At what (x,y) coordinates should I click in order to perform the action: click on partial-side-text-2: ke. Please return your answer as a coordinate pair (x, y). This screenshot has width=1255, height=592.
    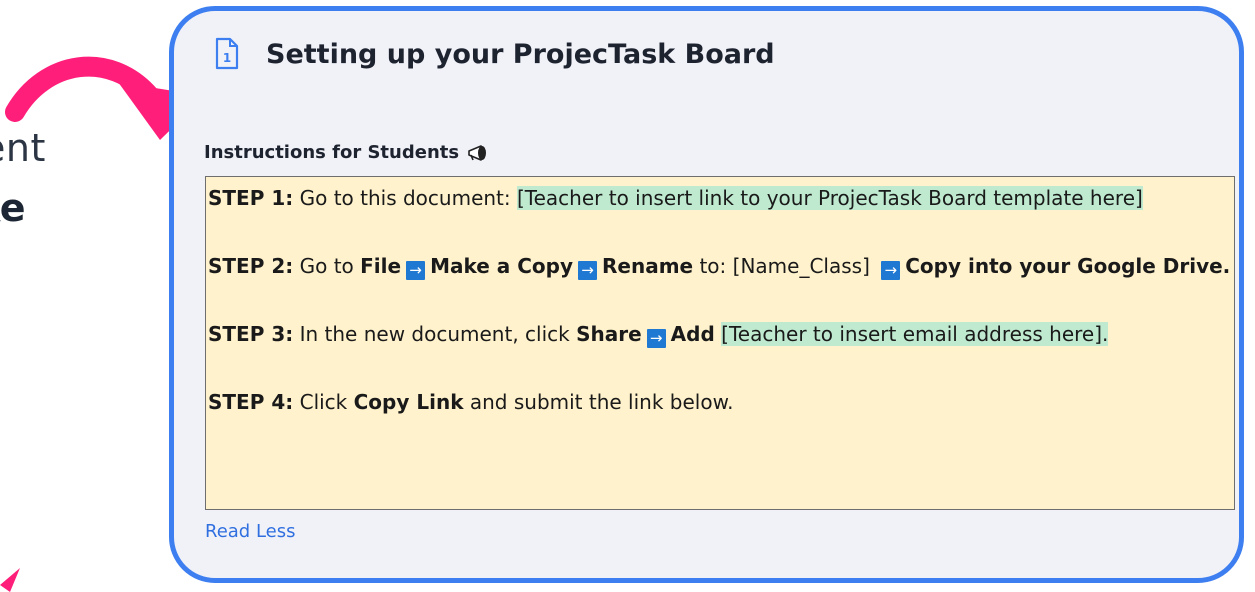
    Looking at the image, I should click on (13, 208).